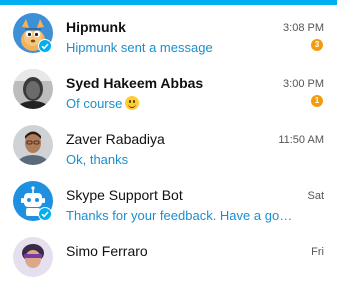 The height and width of the screenshot is (285, 337). Describe the element at coordinates (139, 47) in the screenshot. I see `last-message: Hipmunk sent a message` at that location.